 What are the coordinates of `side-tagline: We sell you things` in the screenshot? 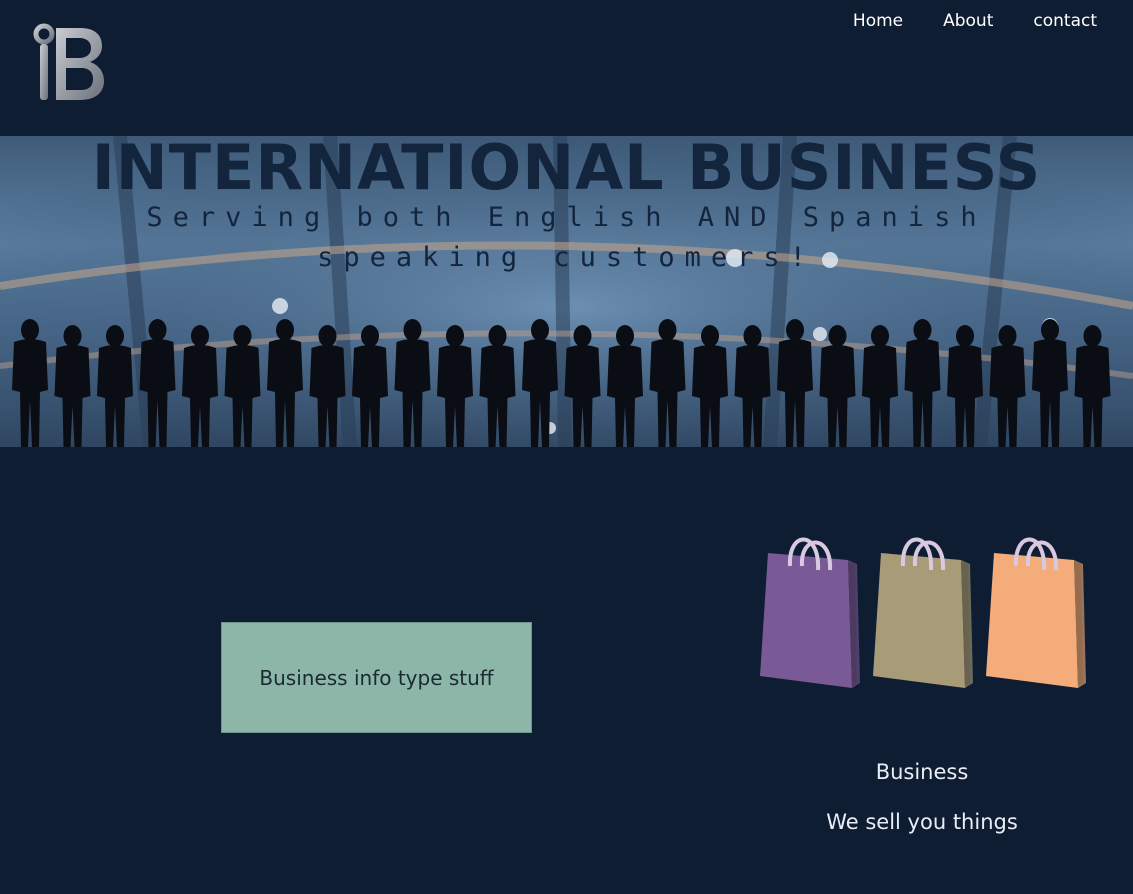 It's located at (922, 822).